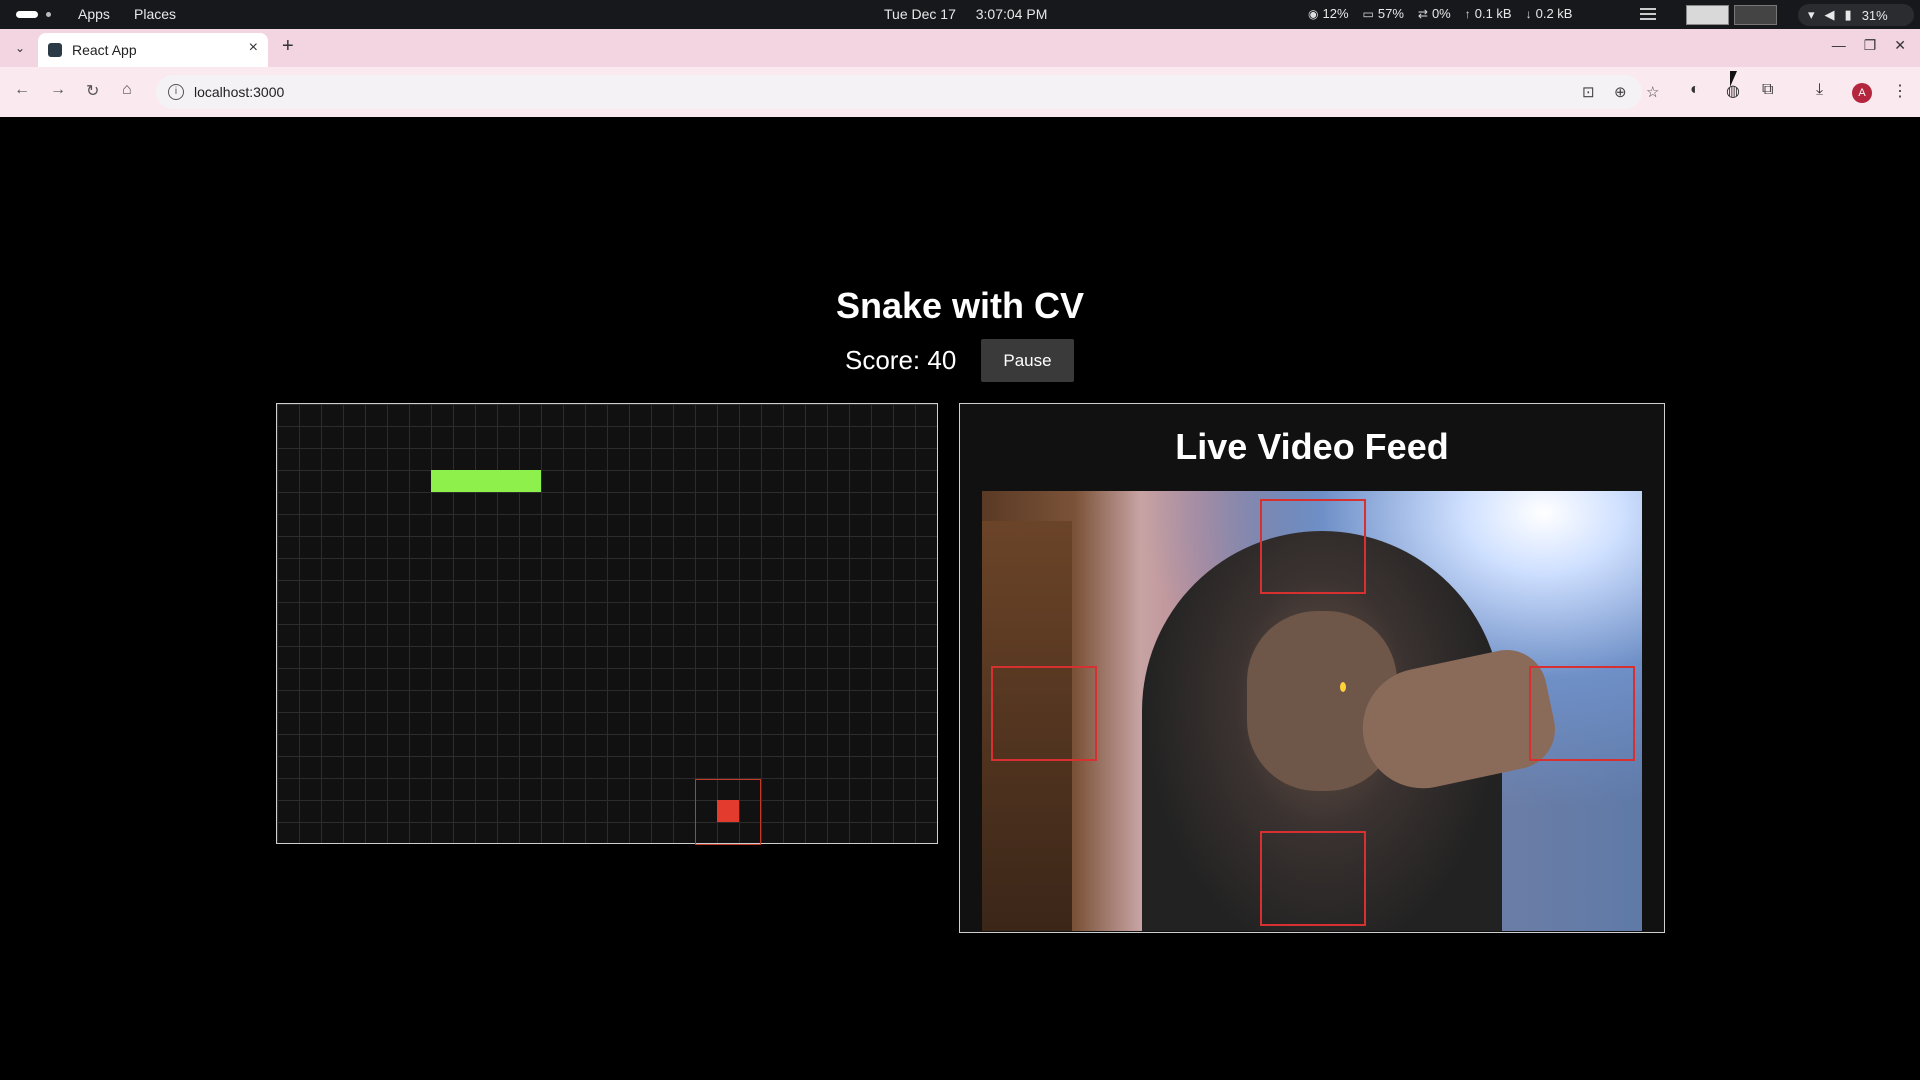  What do you see at coordinates (607, 624) in the screenshot?
I see `game-board` at bounding box center [607, 624].